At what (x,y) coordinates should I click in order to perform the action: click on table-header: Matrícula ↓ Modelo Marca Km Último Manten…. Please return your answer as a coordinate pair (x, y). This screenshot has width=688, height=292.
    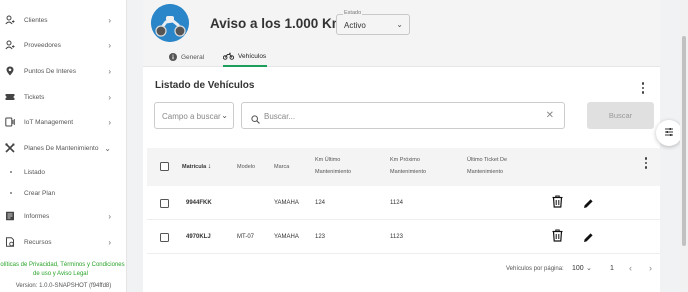
    Looking at the image, I should click on (403, 167).